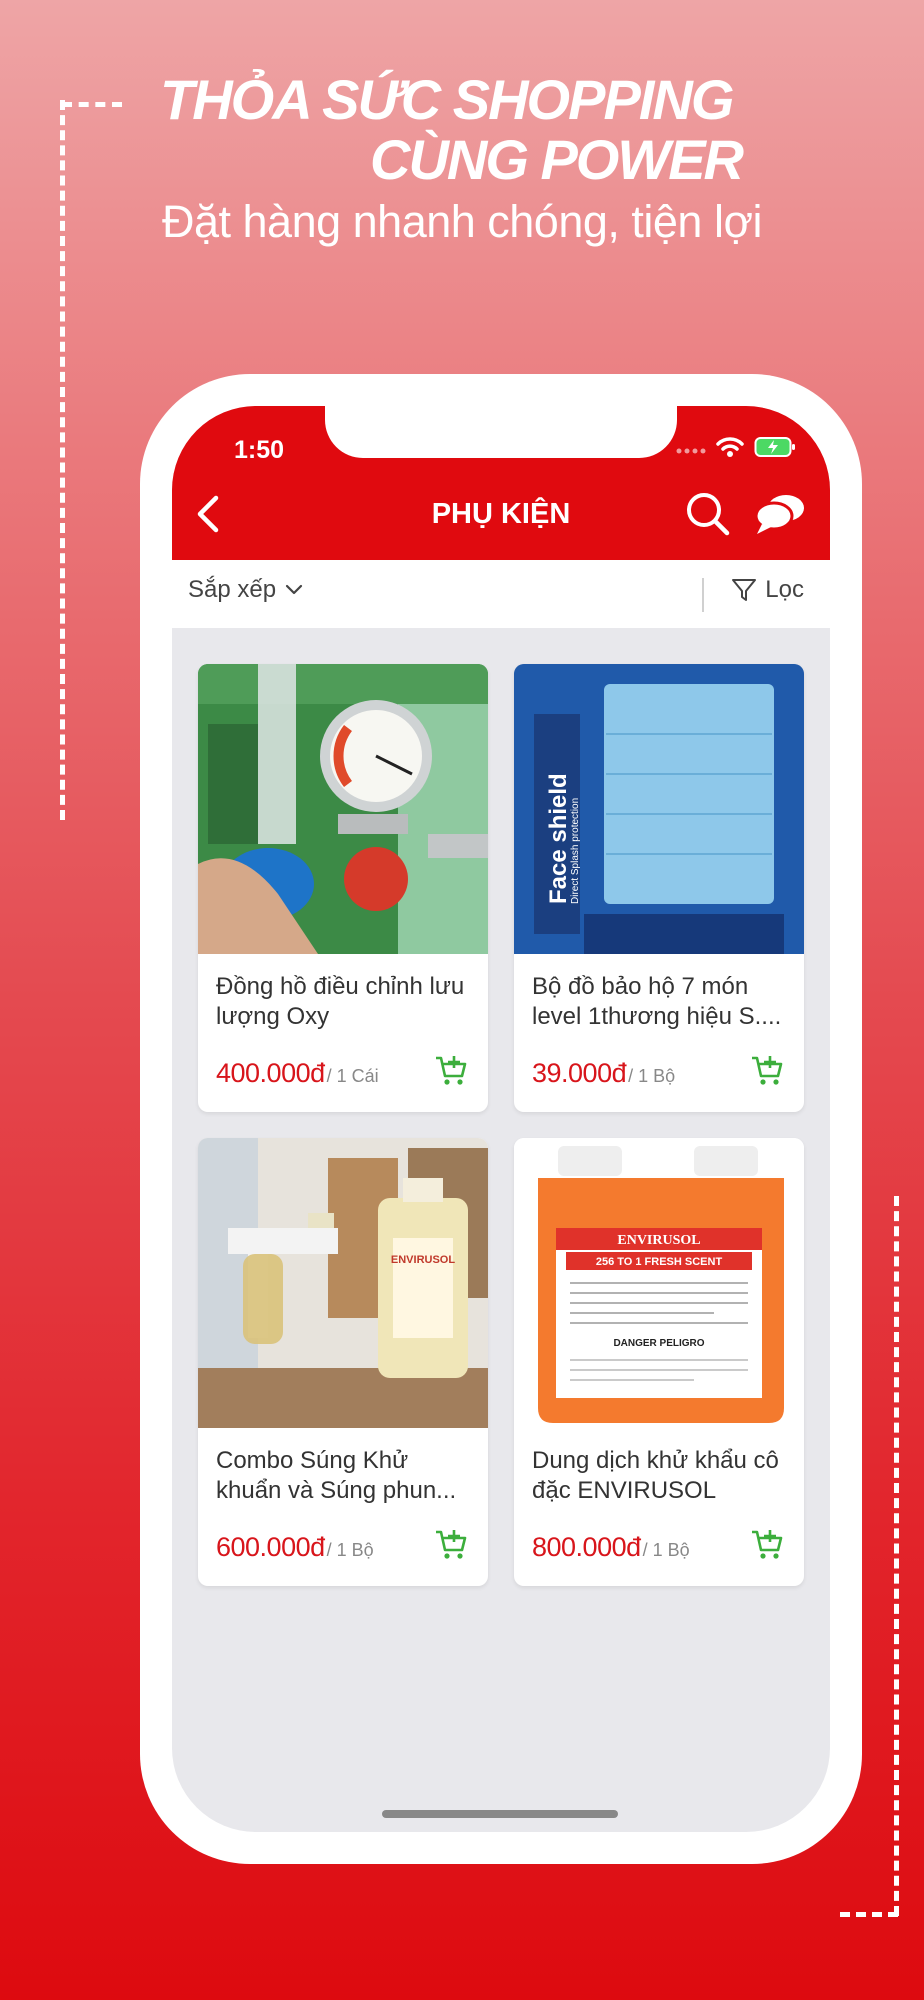 Image resolution: width=924 pixels, height=2000 pixels. Describe the element at coordinates (775, 449) in the screenshot. I see `battery-icon` at that location.